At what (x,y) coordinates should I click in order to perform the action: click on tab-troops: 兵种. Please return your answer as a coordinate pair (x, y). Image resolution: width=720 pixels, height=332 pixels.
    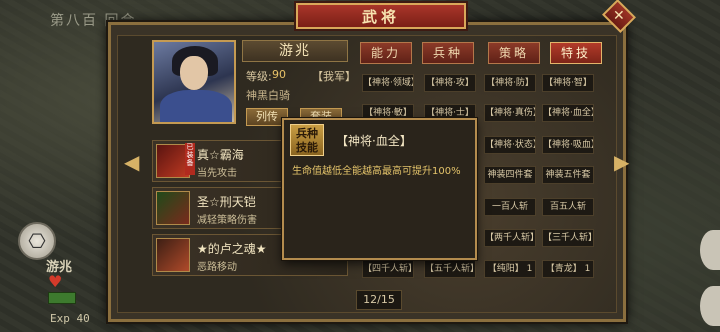
    Looking at the image, I should click on (448, 53).